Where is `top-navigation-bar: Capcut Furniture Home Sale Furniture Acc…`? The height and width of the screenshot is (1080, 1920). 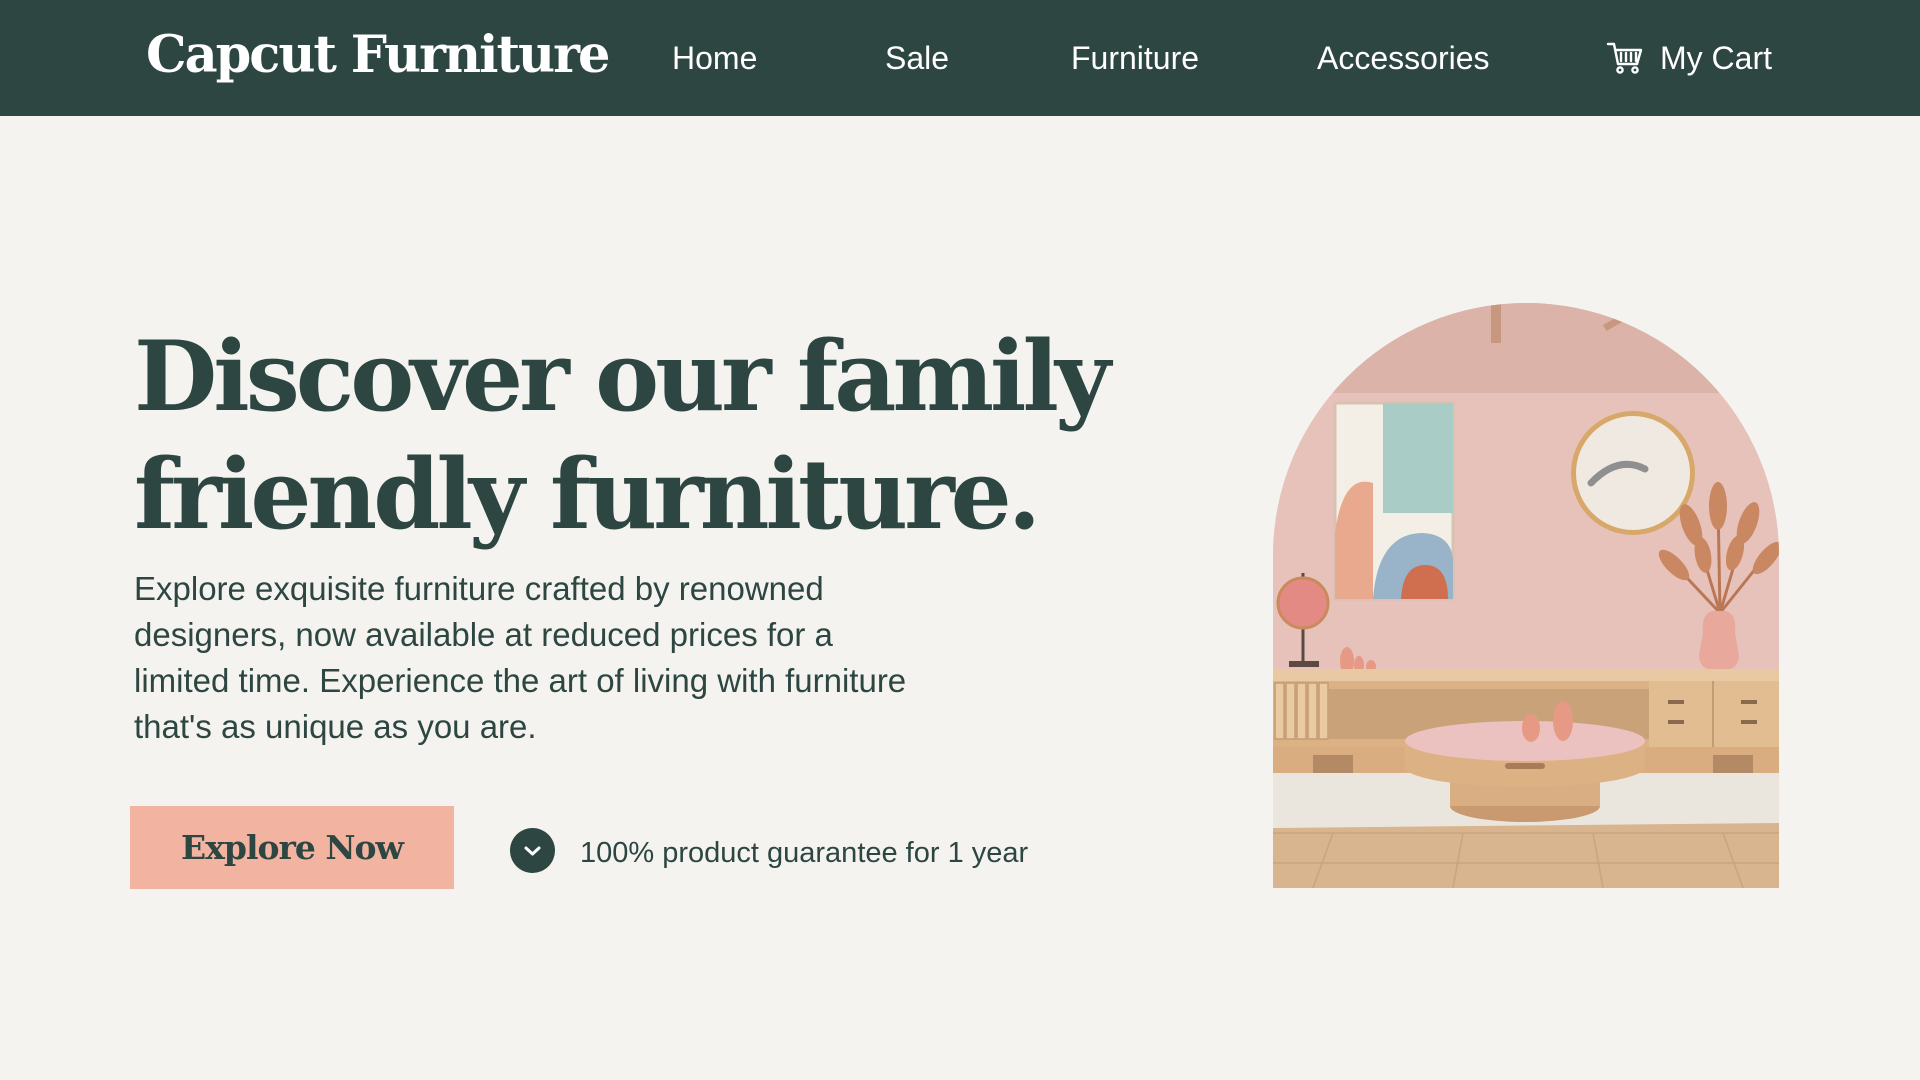 top-navigation-bar: Capcut Furniture Home Sale Furniture Acc… is located at coordinates (960, 58).